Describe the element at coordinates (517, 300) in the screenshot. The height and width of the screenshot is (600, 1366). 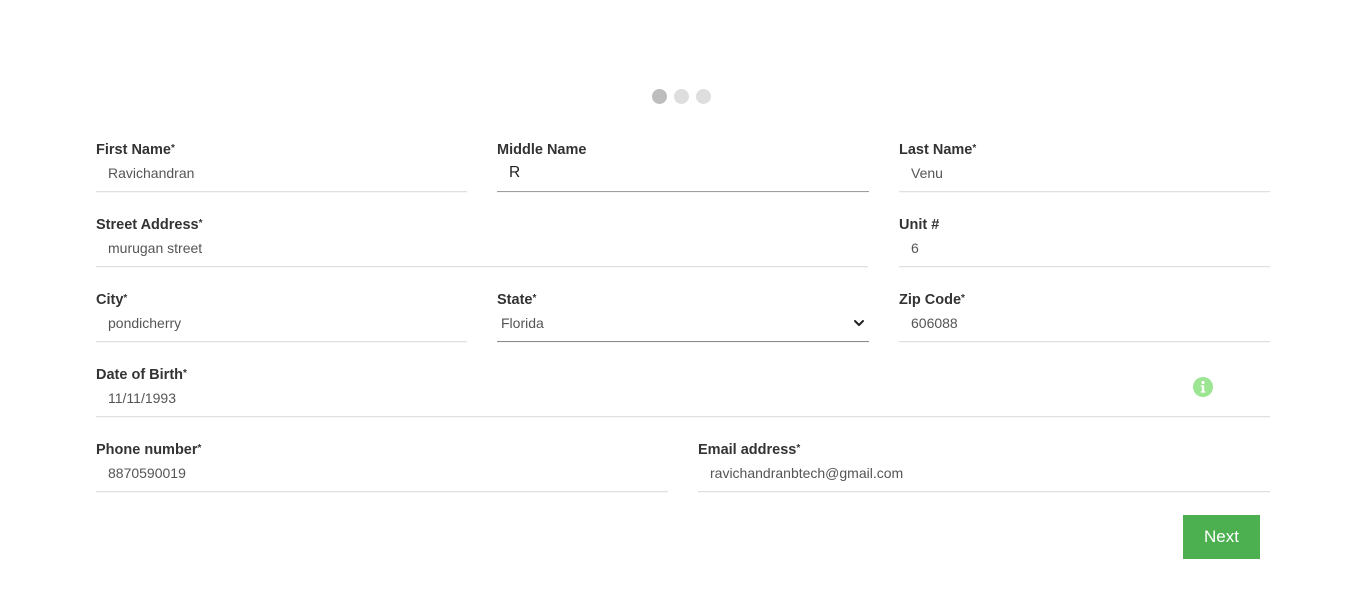
I see `state-label: State*` at that location.